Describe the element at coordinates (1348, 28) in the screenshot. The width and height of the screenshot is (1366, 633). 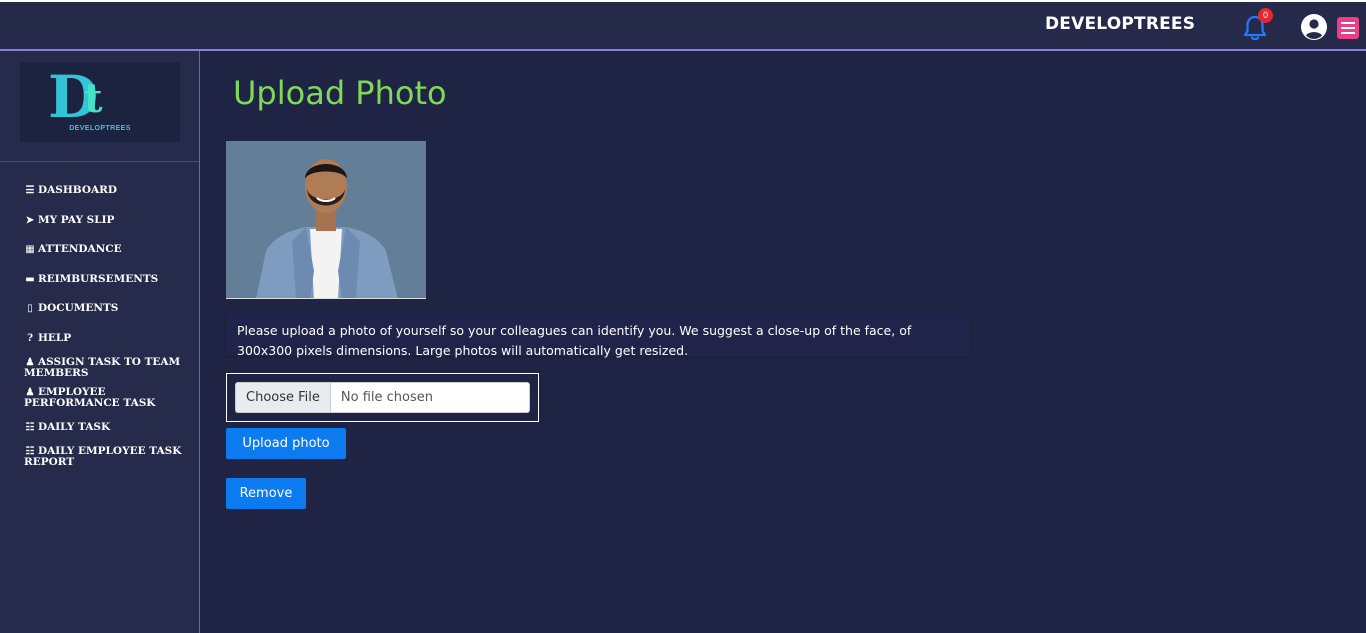
I see `hamburger-menu-icon` at that location.